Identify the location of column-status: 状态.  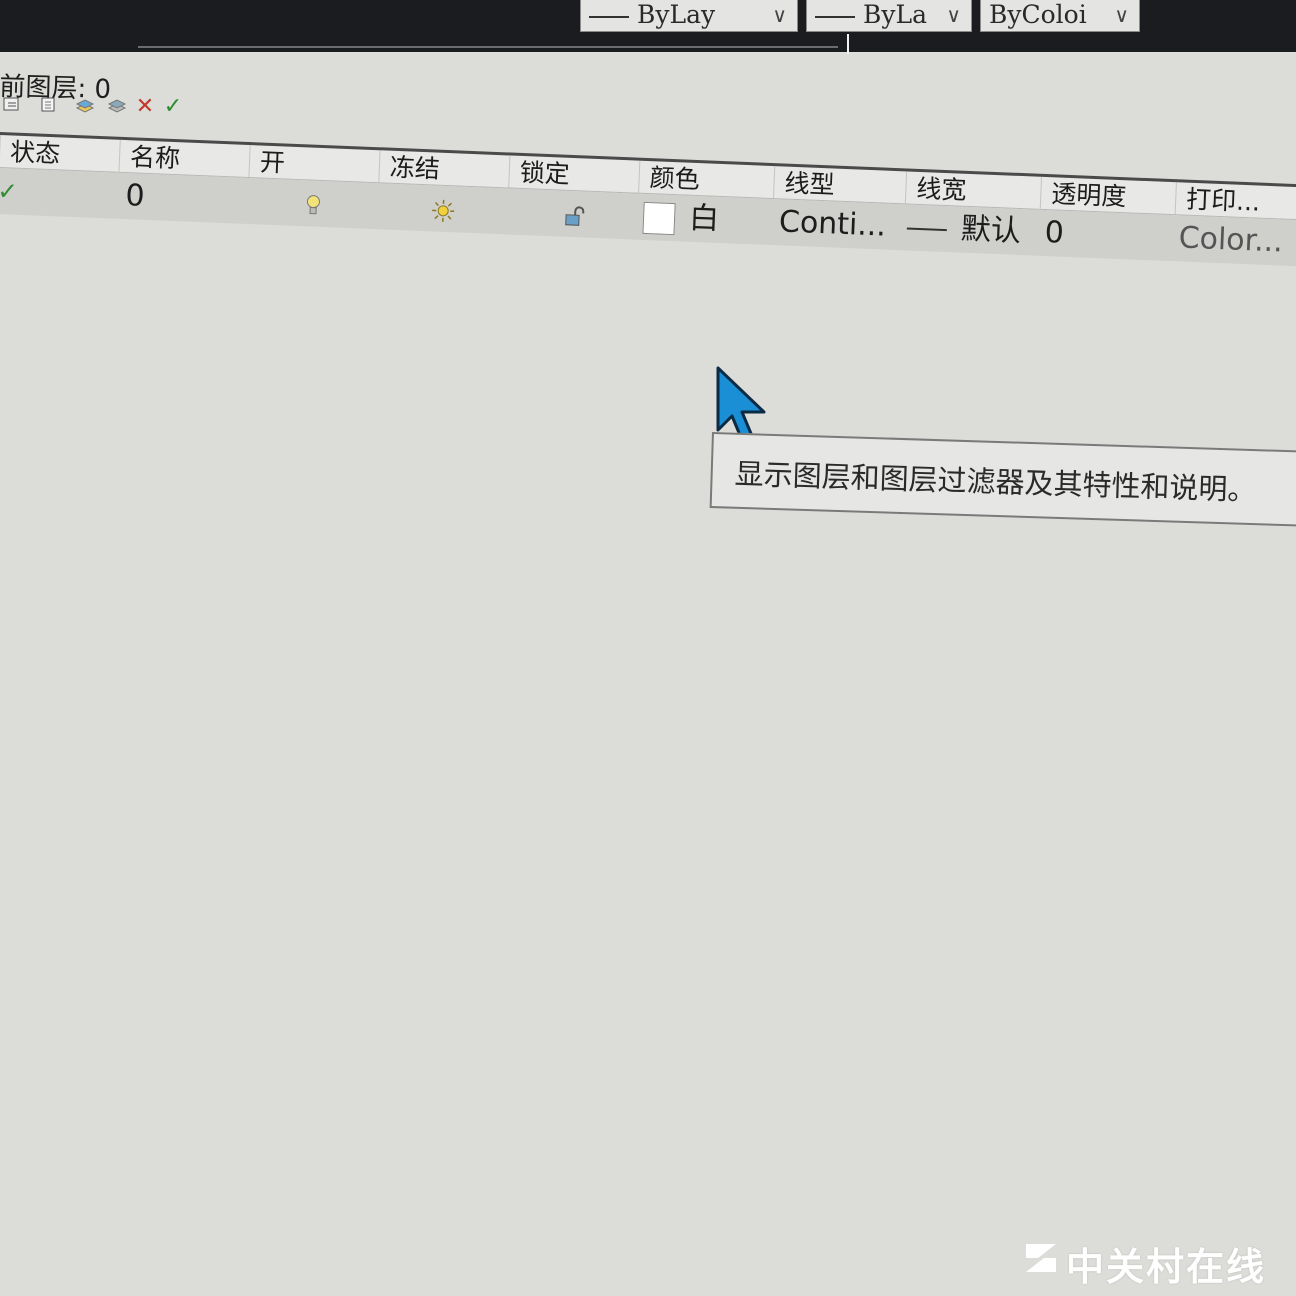
(60, 153).